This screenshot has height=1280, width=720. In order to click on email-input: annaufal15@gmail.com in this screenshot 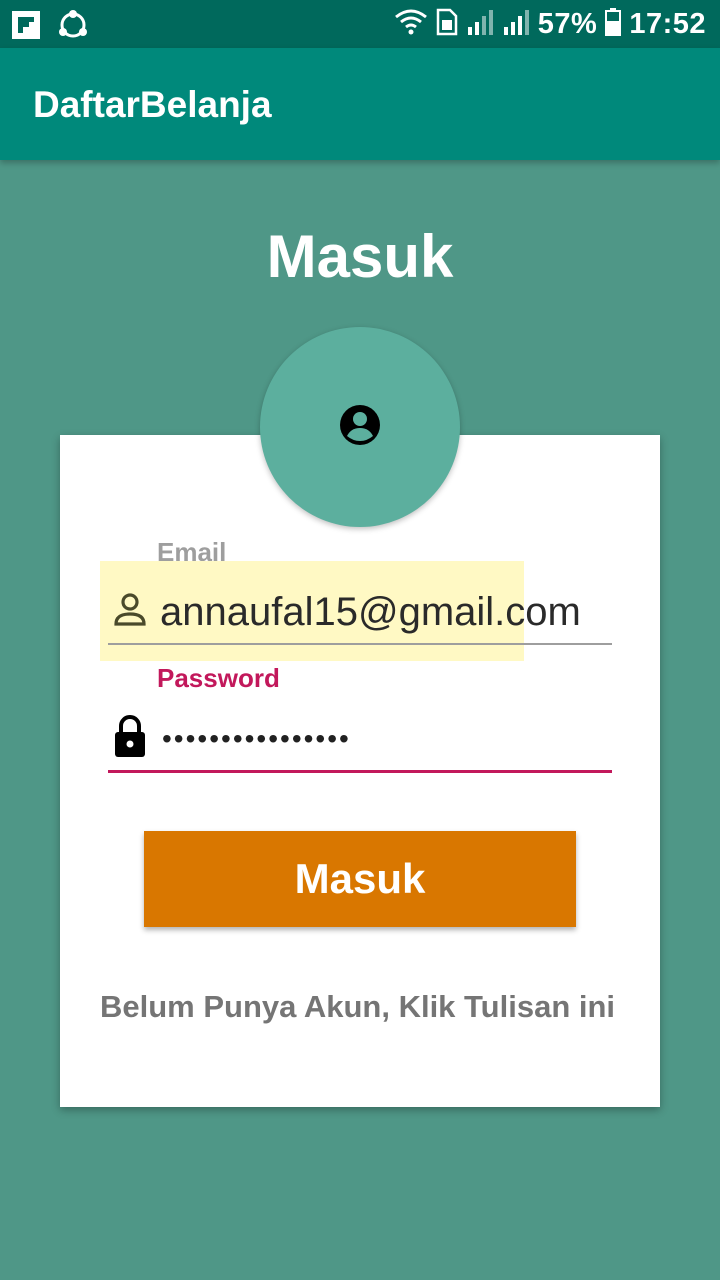, I will do `click(370, 612)`.